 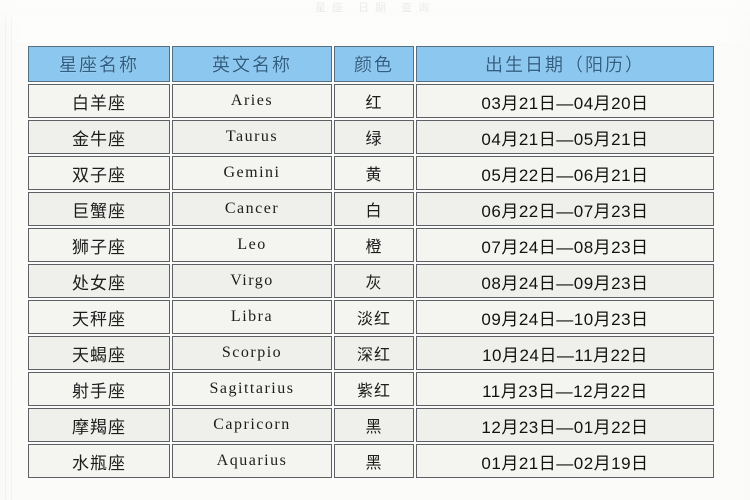 I want to click on cell-english-name: Scorpio, so click(x=252, y=353).